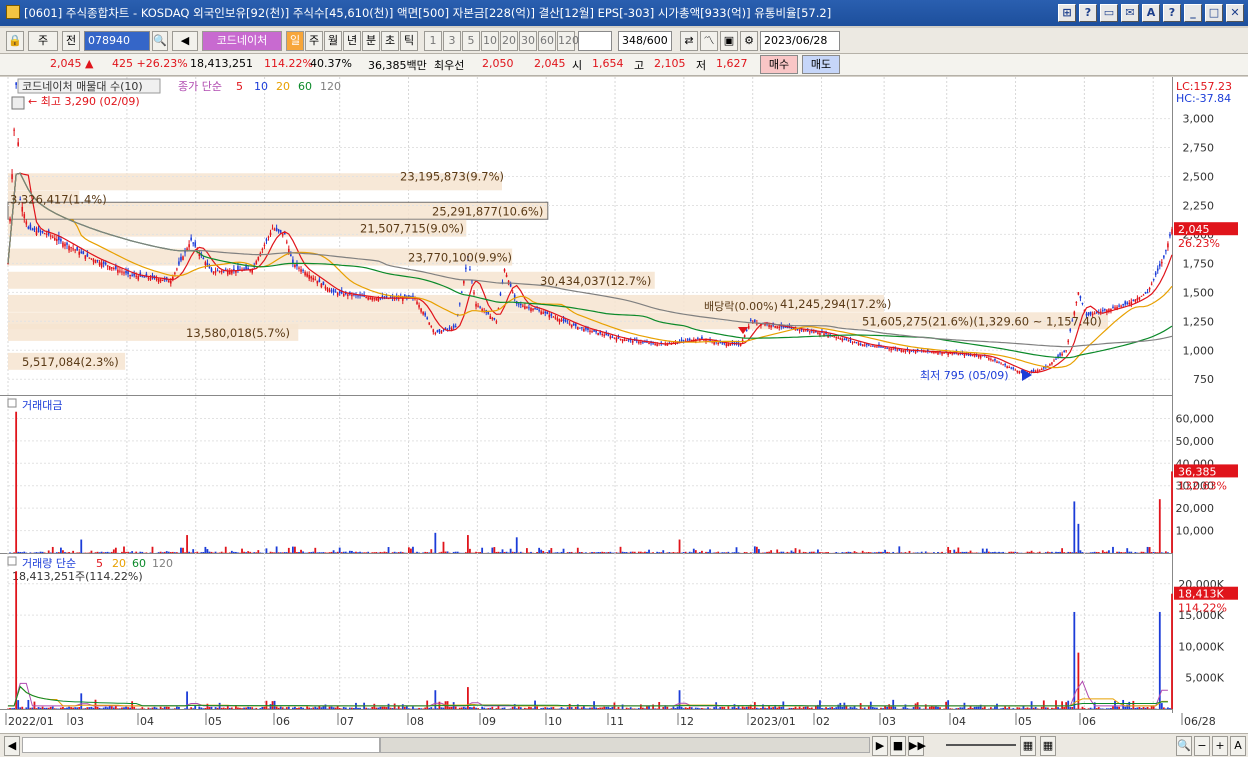 The height and width of the screenshot is (757, 1248). Describe the element at coordinates (1109, 13) in the screenshot. I see `window-button-2: ▭` at that location.